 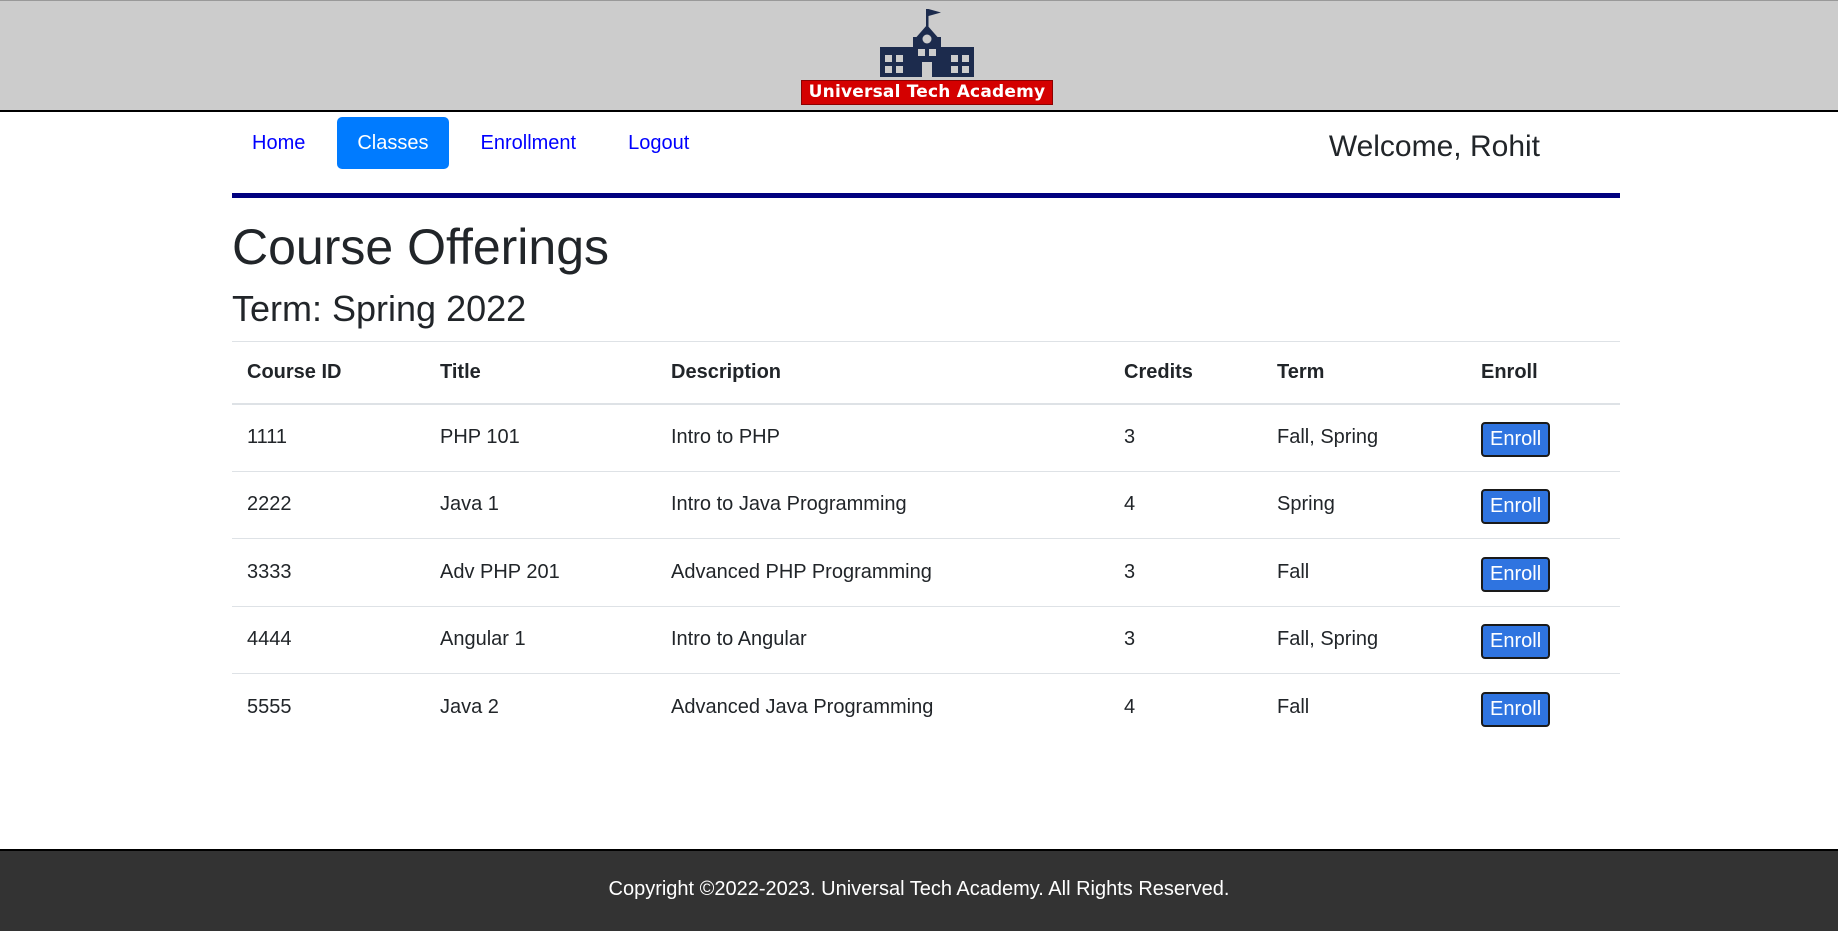 What do you see at coordinates (328, 373) in the screenshot?
I see `column-header-course-id: Course ID` at bounding box center [328, 373].